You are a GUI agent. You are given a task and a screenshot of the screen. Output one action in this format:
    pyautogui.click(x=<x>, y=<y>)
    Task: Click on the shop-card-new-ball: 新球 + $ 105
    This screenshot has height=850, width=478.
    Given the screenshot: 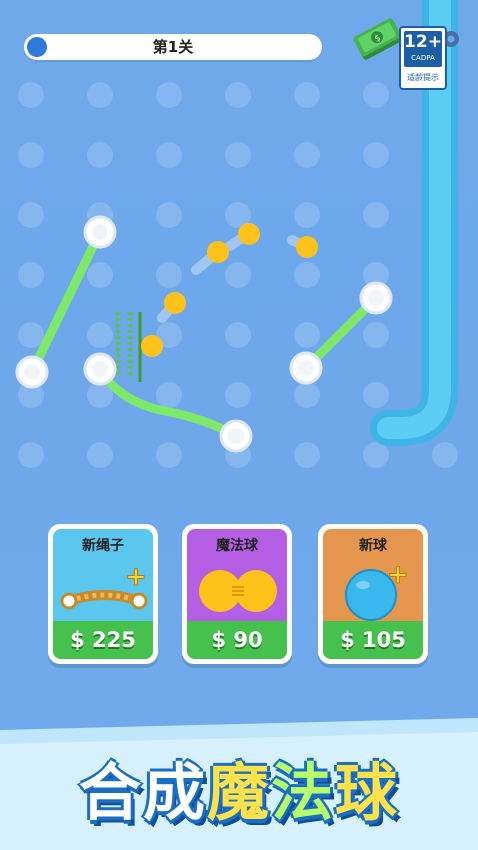 What is the action you would take?
    pyautogui.click(x=373, y=594)
    